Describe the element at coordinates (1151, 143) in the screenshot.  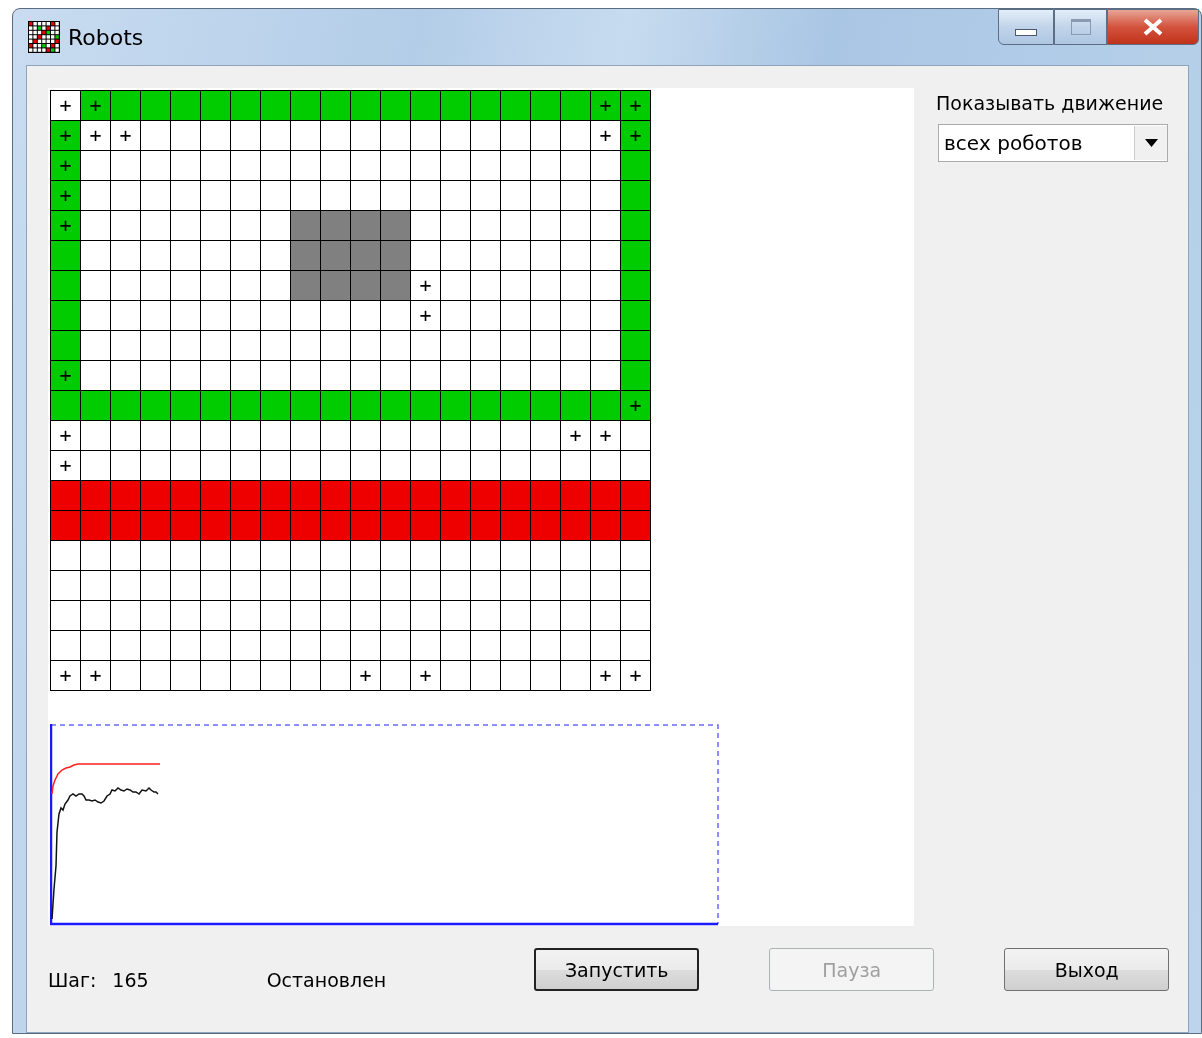
I see `caret-icon` at that location.